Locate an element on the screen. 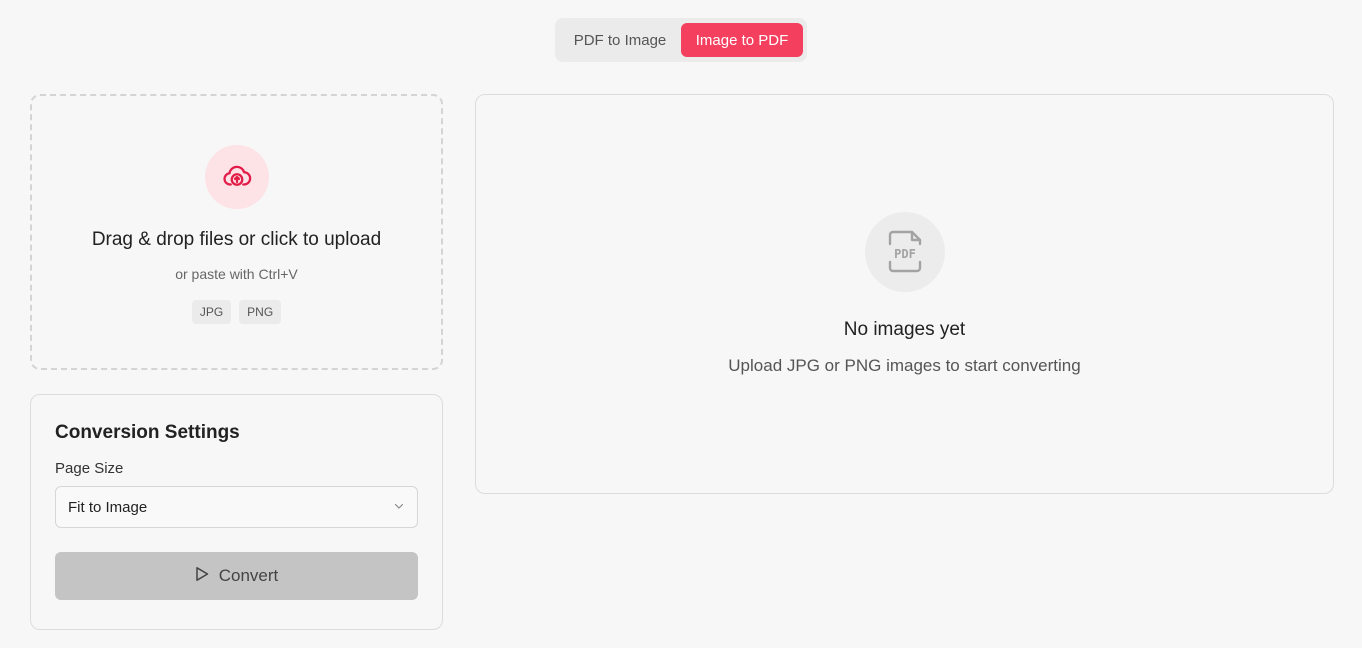 The width and height of the screenshot is (1362, 648). tab-pdf-to-image: PDF to Image is located at coordinates (620, 40).